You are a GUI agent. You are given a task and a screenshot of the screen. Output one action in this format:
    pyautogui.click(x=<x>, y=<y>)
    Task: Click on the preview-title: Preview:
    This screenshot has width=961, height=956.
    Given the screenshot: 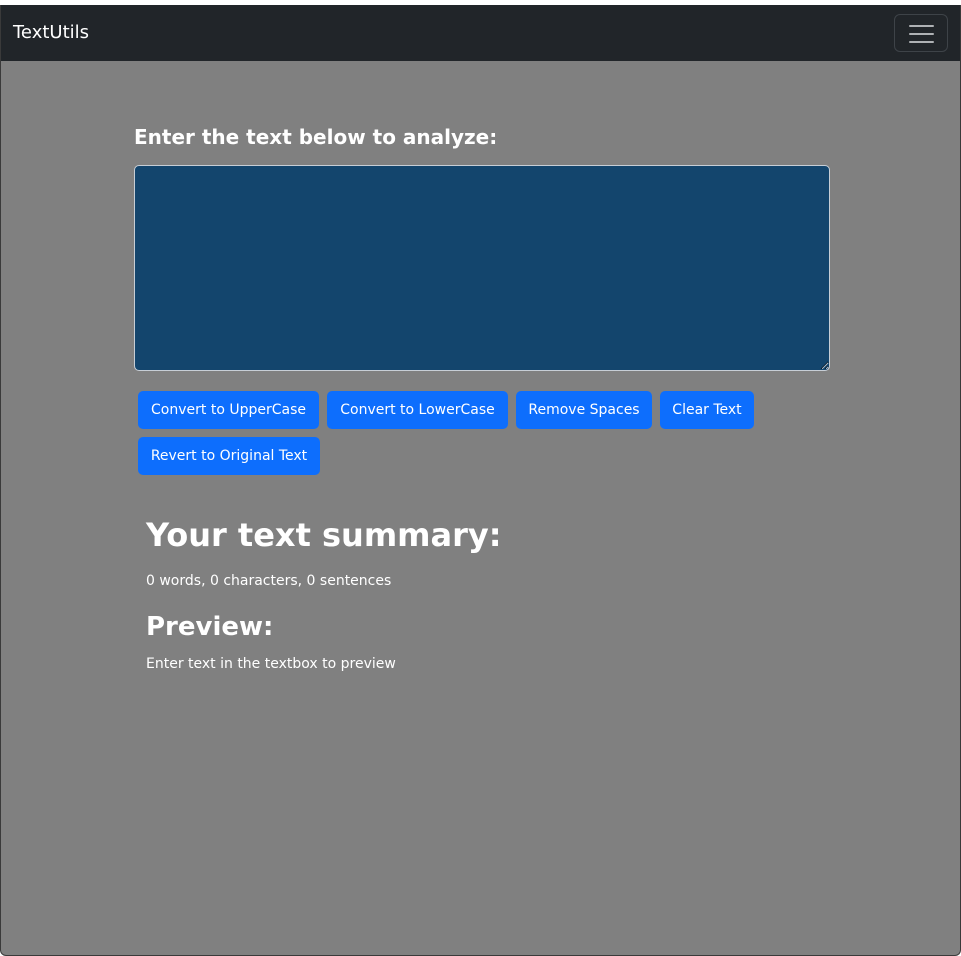 What is the action you would take?
    pyautogui.click(x=210, y=627)
    